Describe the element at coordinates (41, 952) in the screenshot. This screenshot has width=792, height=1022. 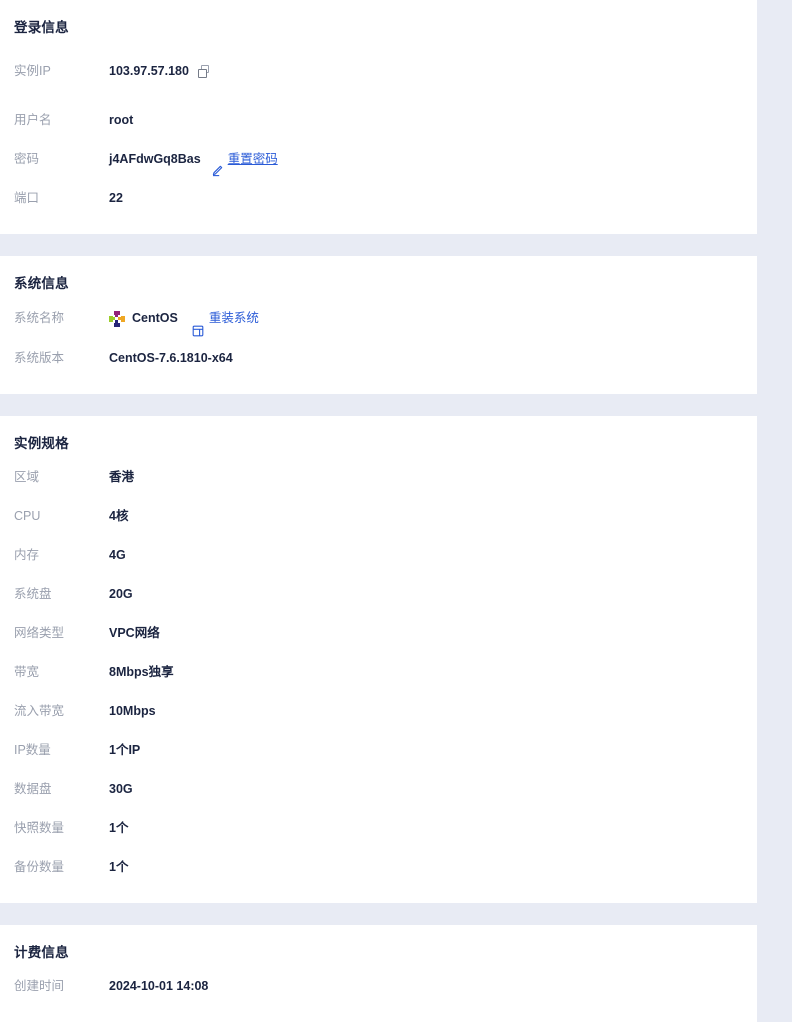
I see `section-title-billing-info: 计费信息` at that location.